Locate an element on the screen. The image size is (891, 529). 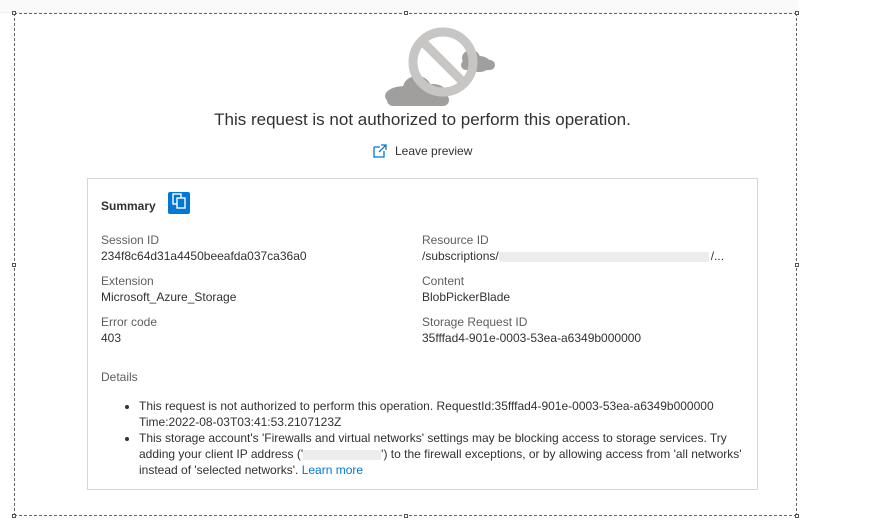
resize-handle-tr is located at coordinates (797, 13).